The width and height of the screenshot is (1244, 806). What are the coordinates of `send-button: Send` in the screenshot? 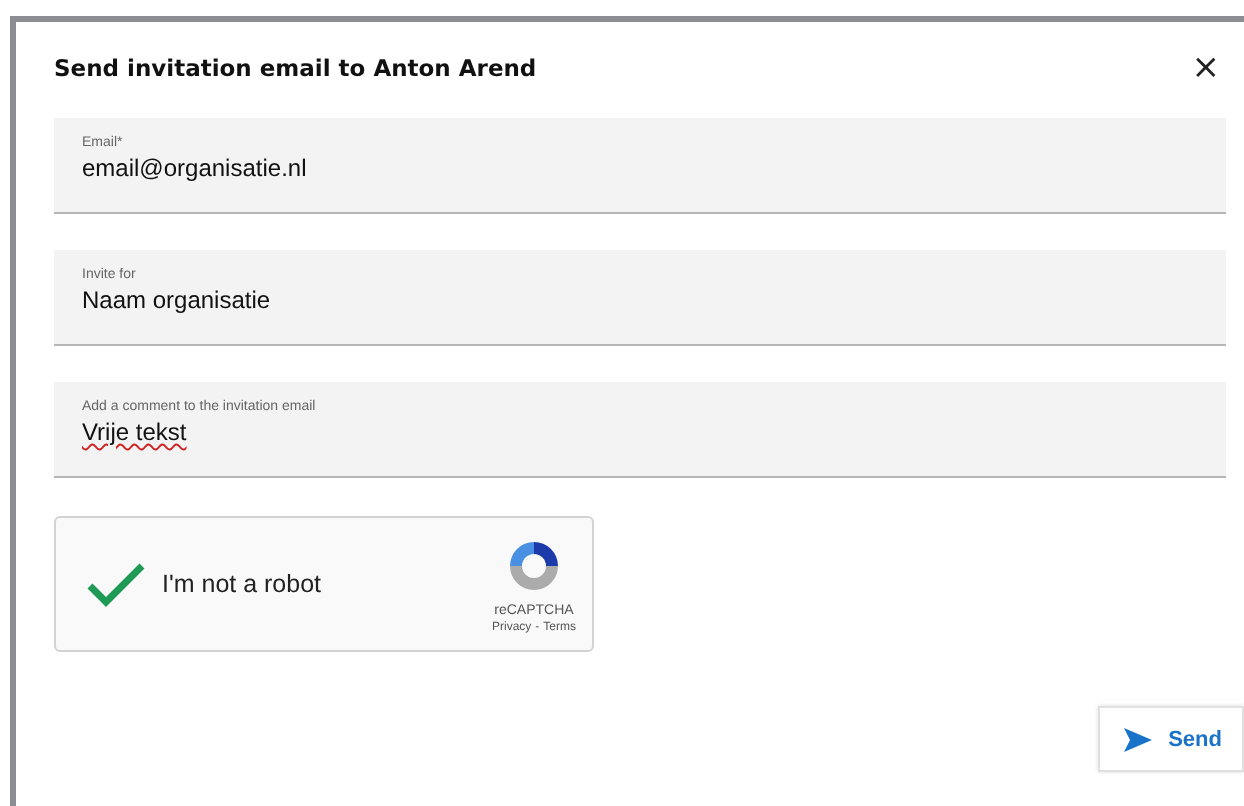 It's located at (1171, 739).